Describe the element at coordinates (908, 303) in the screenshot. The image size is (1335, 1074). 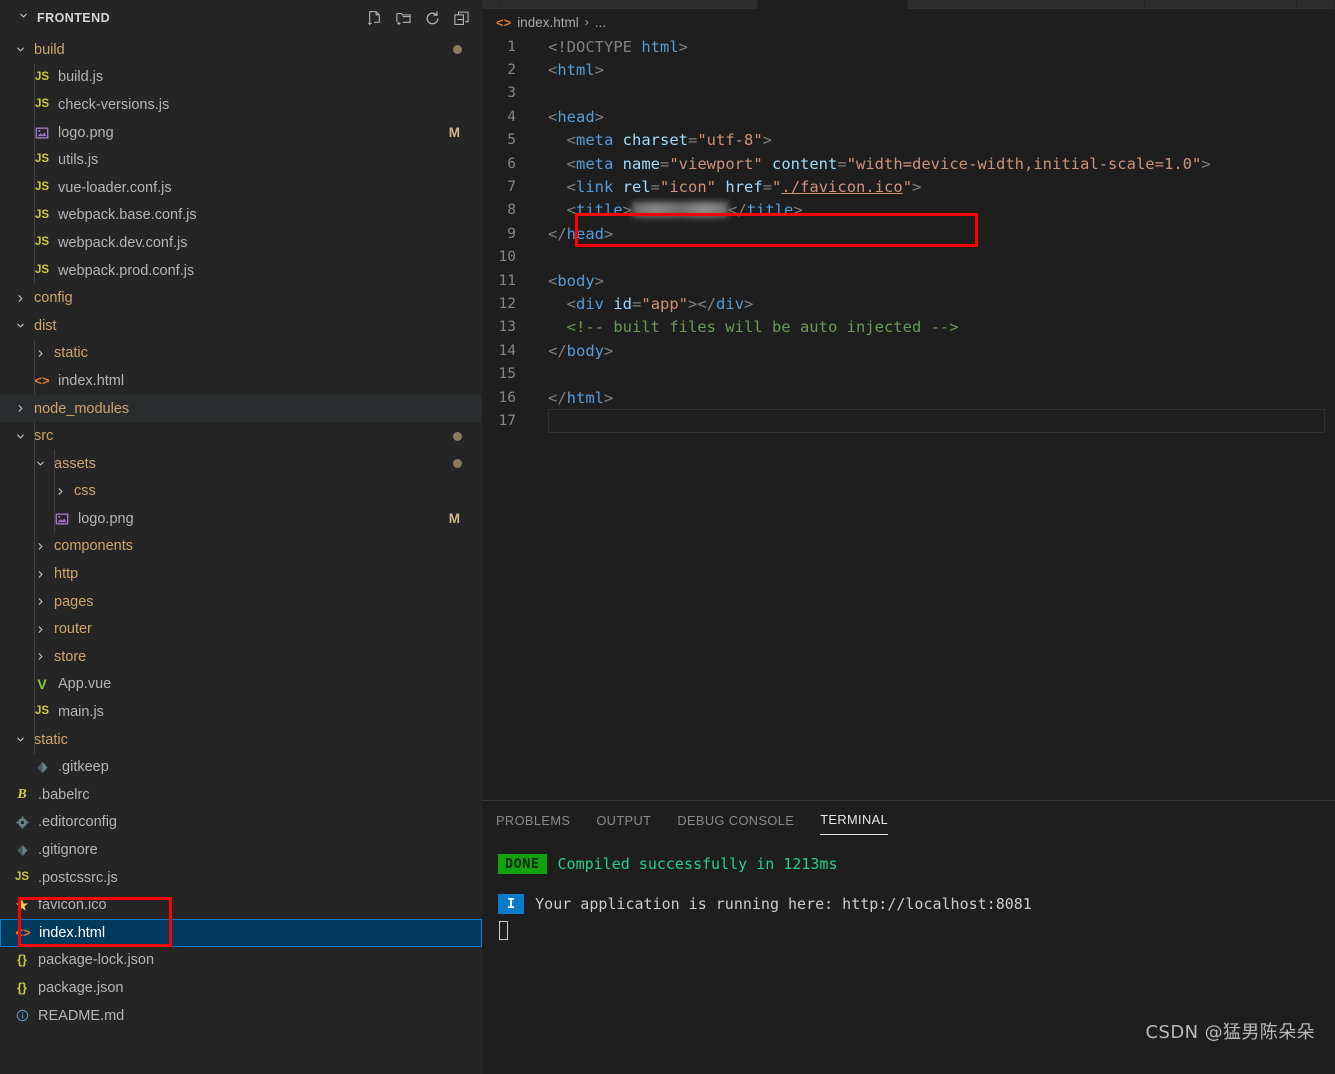
I see `code-line: 12 <div id="app"></div>` at that location.